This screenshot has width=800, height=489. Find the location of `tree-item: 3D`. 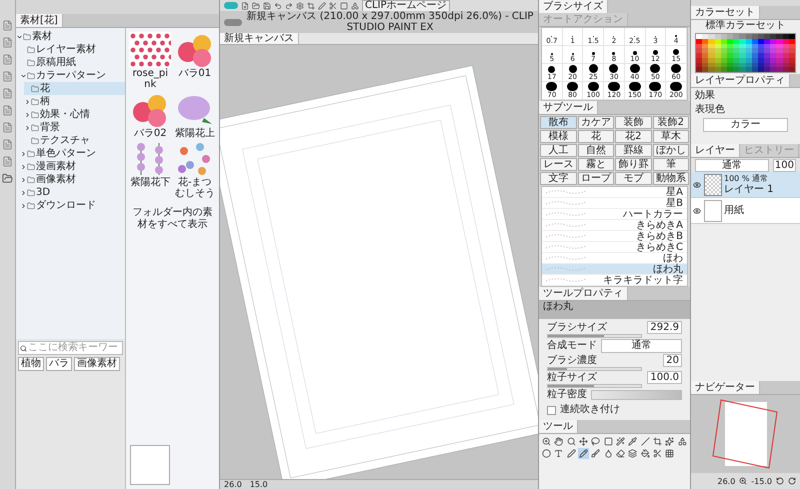

tree-item: 3D is located at coordinates (72, 192).